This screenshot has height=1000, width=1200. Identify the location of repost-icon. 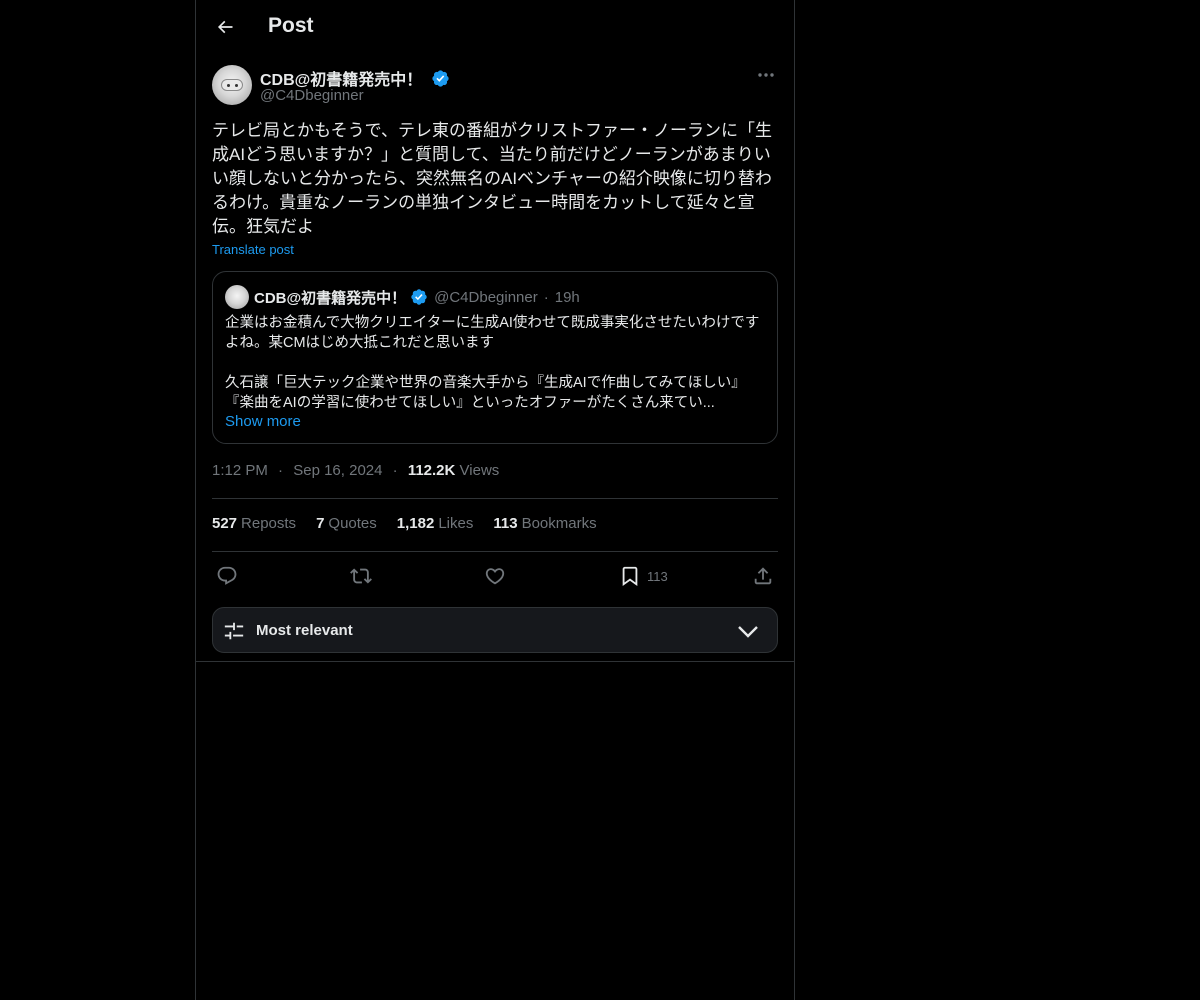
(361, 576).